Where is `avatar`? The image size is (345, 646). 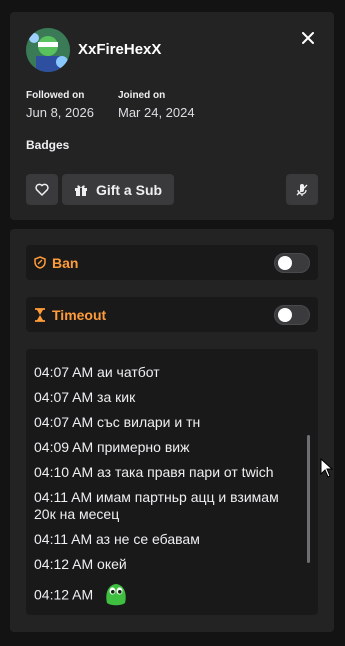
avatar is located at coordinates (48, 50).